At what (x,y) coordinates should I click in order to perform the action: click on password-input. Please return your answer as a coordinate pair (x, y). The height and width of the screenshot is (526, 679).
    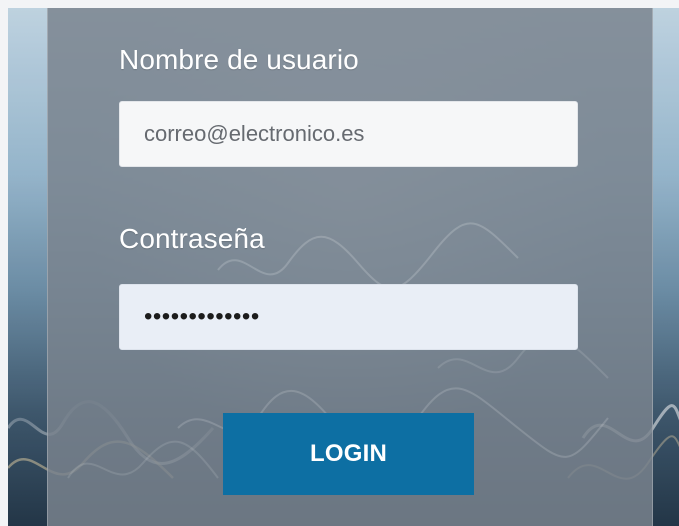
    Looking at the image, I should click on (348, 317).